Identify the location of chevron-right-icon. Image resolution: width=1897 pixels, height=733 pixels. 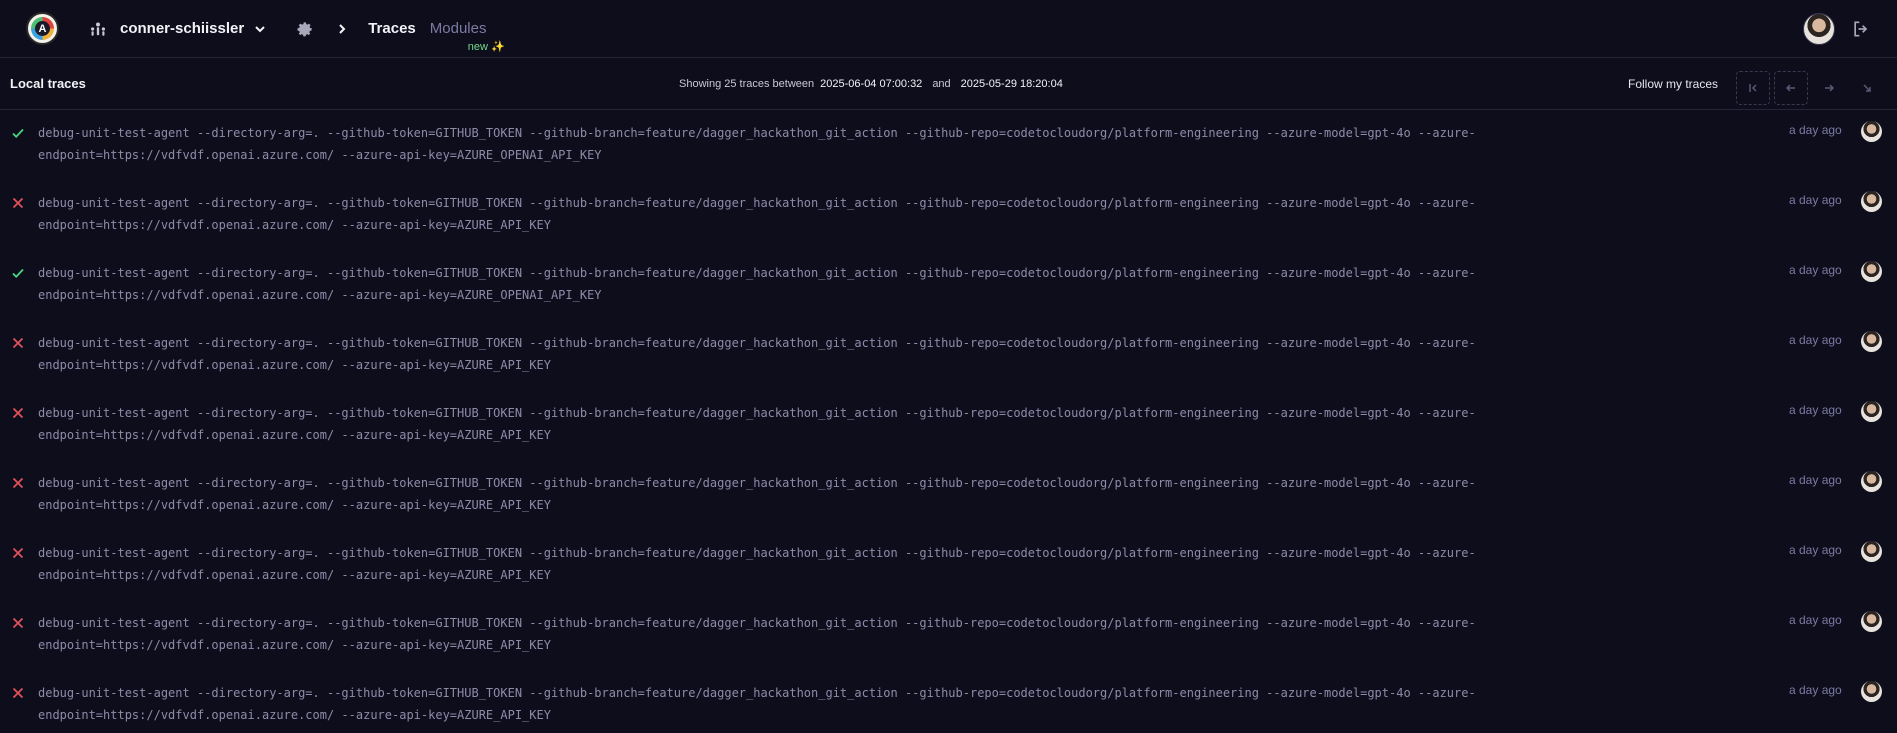
(342, 28).